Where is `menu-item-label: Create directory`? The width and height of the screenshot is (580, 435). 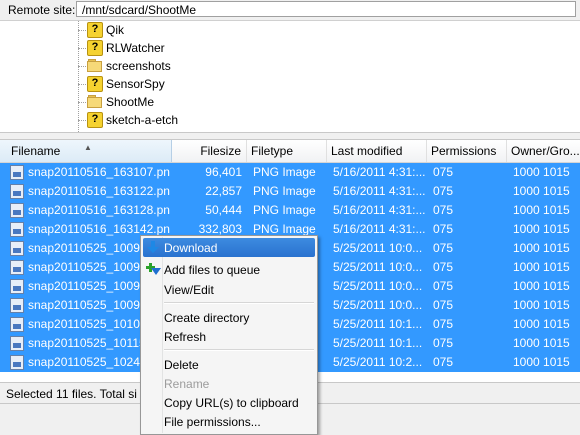
menu-item-label: Create directory is located at coordinates (207, 318).